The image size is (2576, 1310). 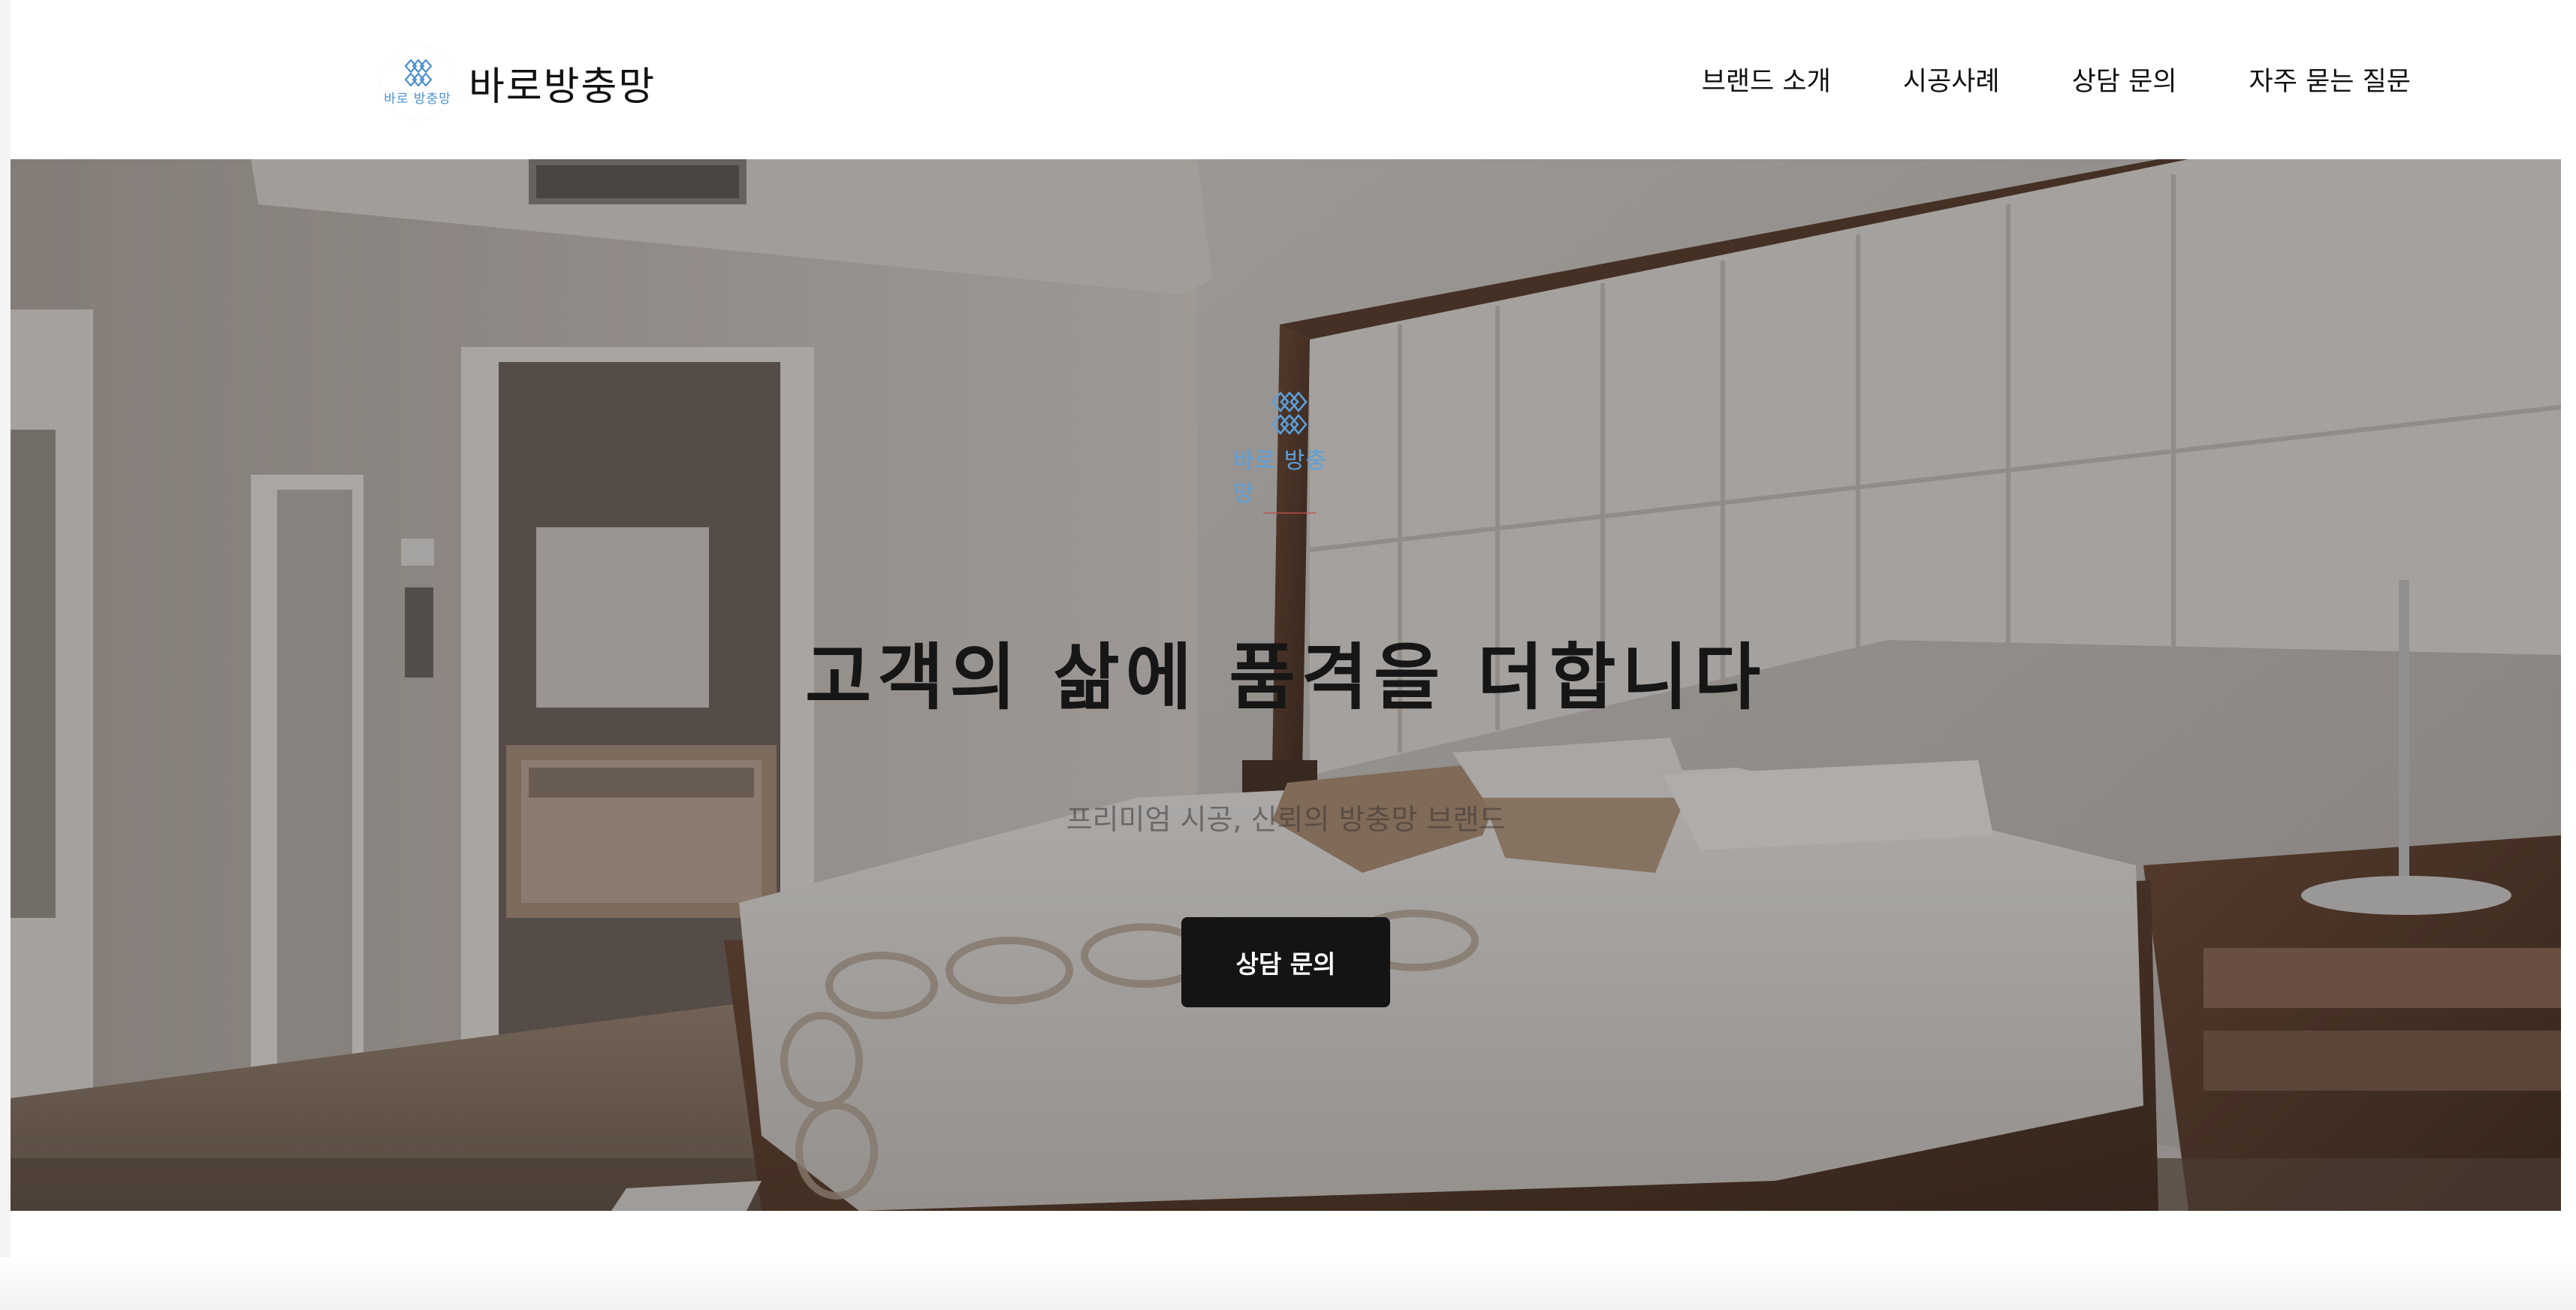 What do you see at coordinates (562, 87) in the screenshot?
I see `brand-name: 바로방충망` at bounding box center [562, 87].